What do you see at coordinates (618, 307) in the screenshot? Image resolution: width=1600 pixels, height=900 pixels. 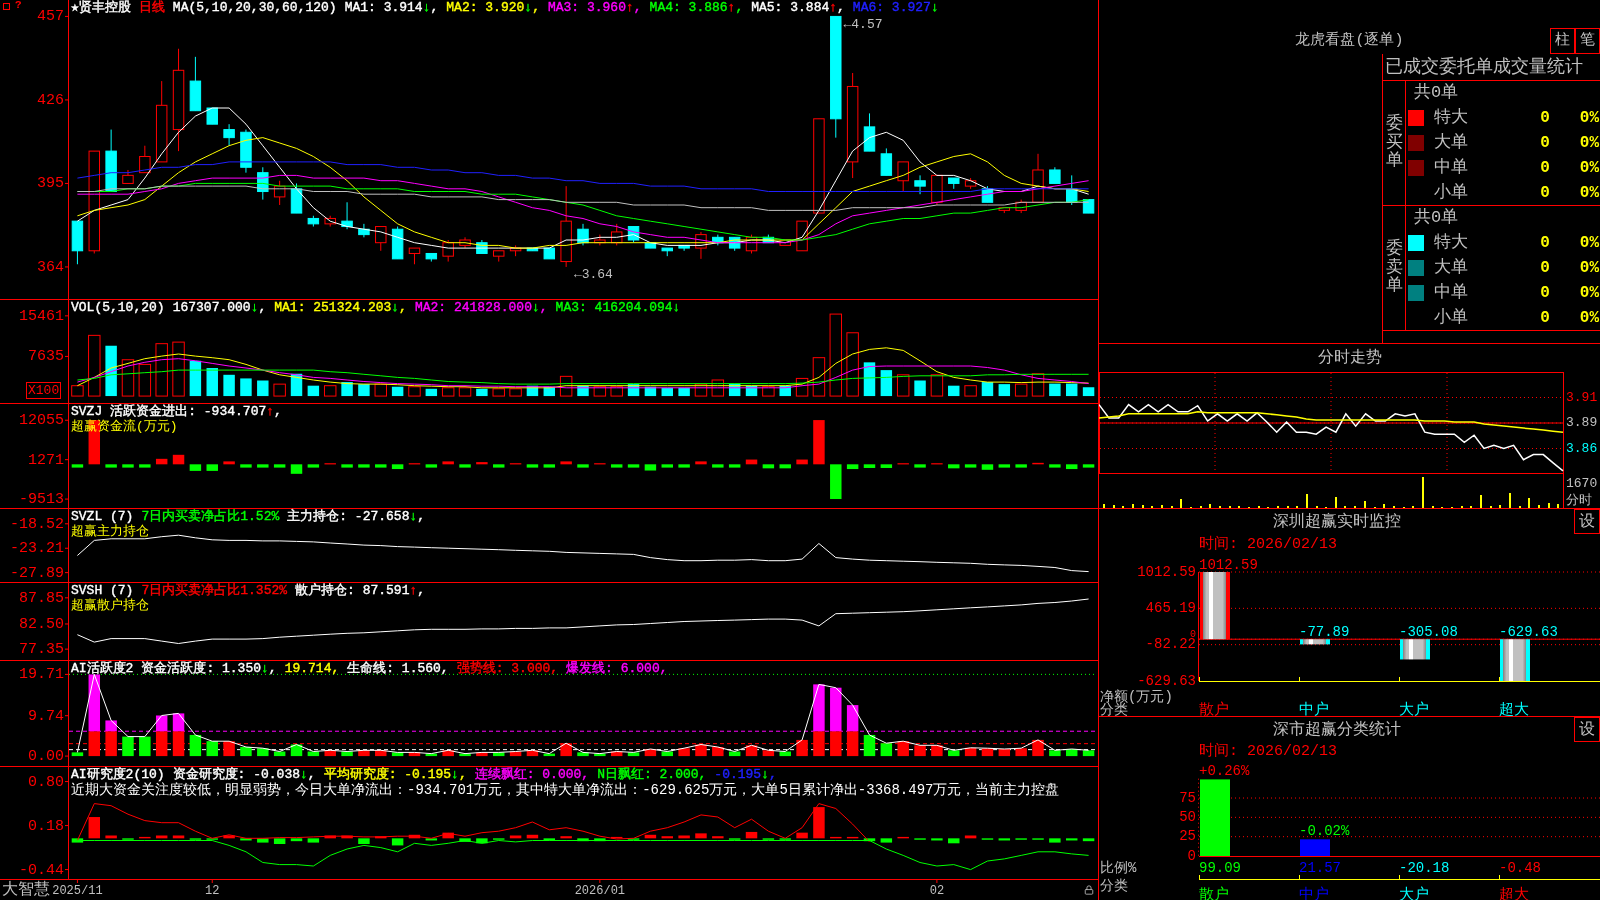 I see `legend-text: MA3: 416204.094↓` at bounding box center [618, 307].